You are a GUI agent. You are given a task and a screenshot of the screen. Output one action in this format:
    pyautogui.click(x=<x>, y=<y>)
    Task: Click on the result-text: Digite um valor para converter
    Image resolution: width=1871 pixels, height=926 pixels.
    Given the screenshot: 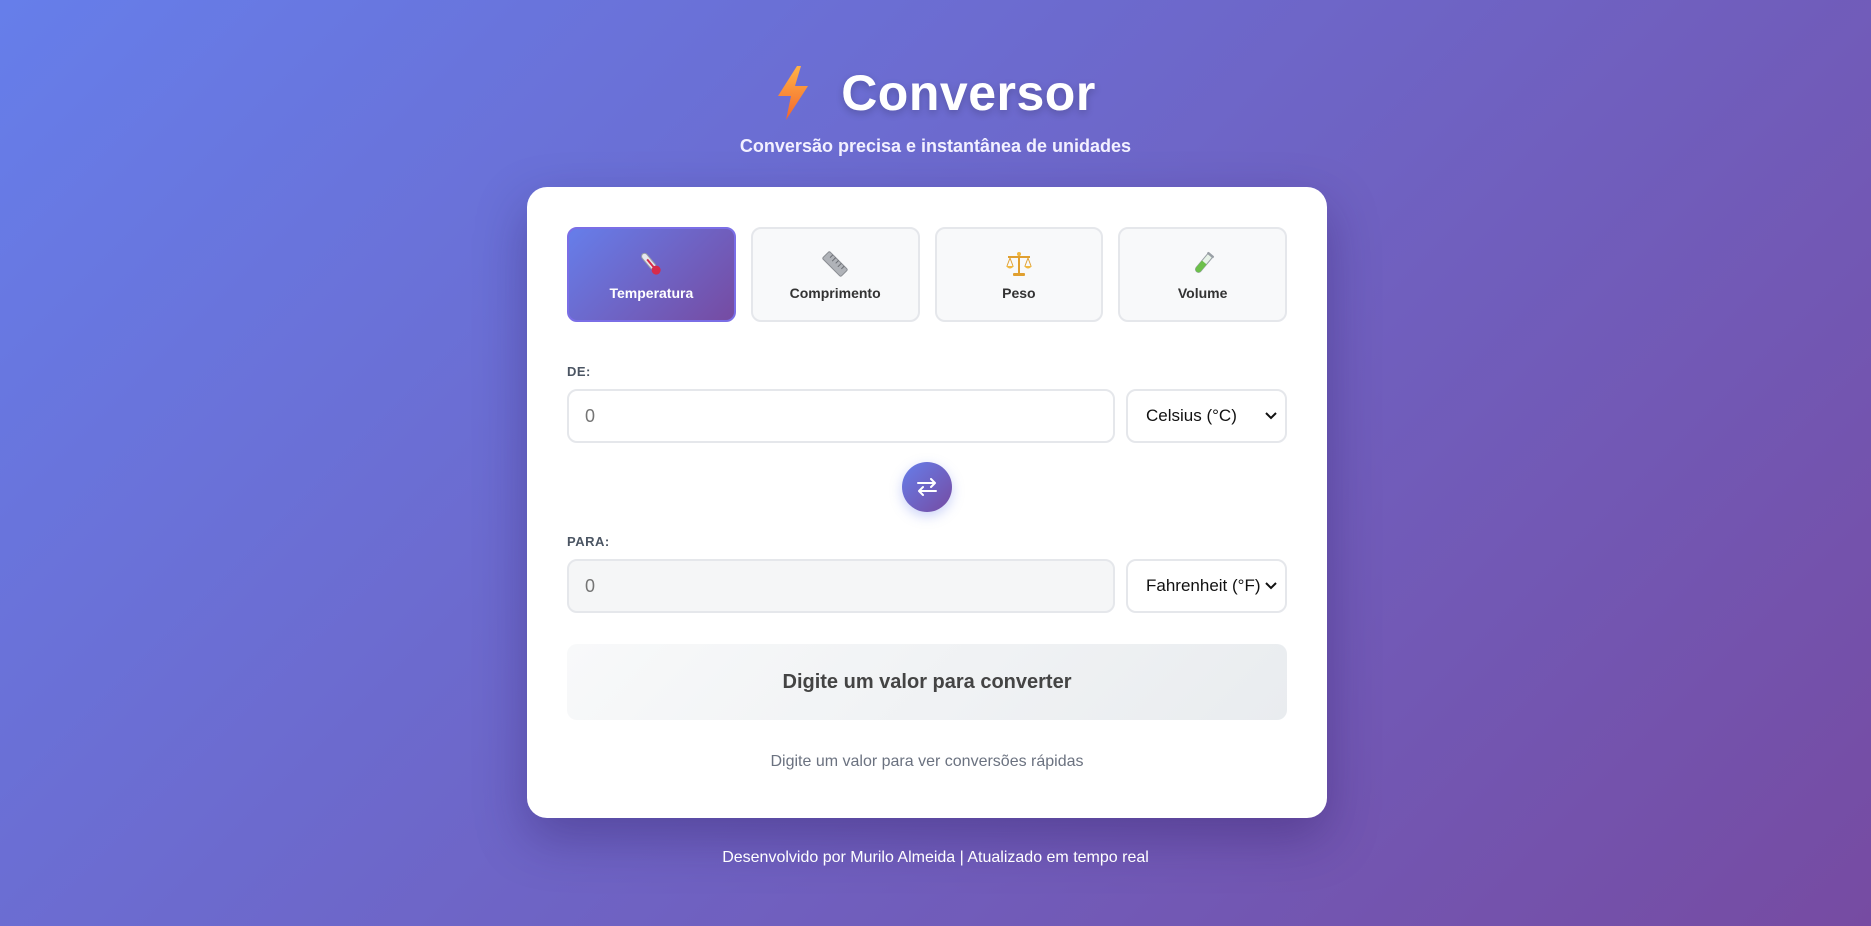 What is the action you would take?
    pyautogui.click(x=927, y=681)
    